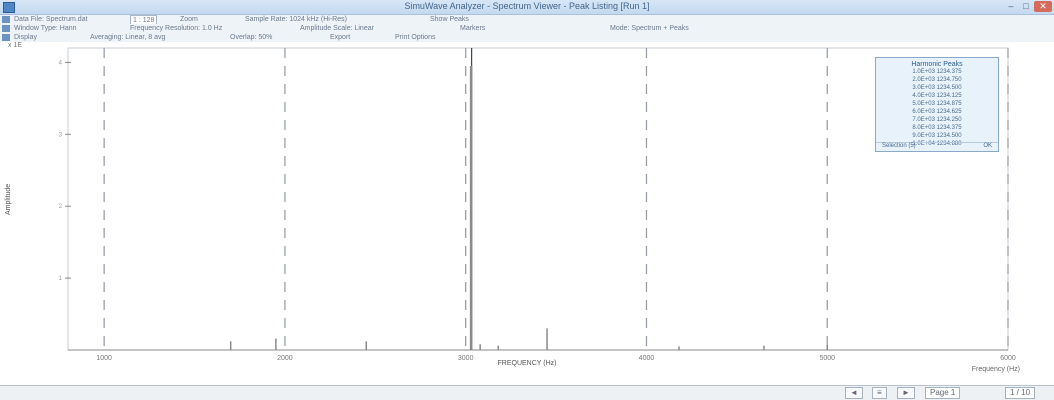  What do you see at coordinates (937, 80) in the screenshot?
I see `legend-entry: 2.0E+03 1234.750` at bounding box center [937, 80].